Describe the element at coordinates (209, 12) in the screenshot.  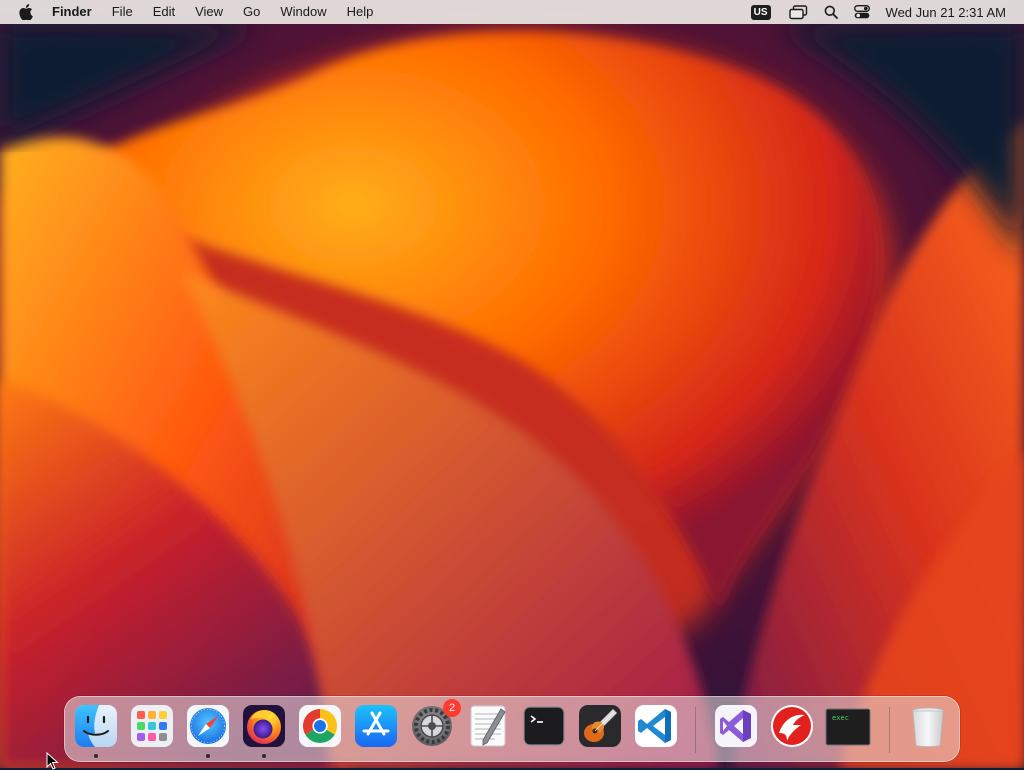
I see `menu-view: View` at that location.